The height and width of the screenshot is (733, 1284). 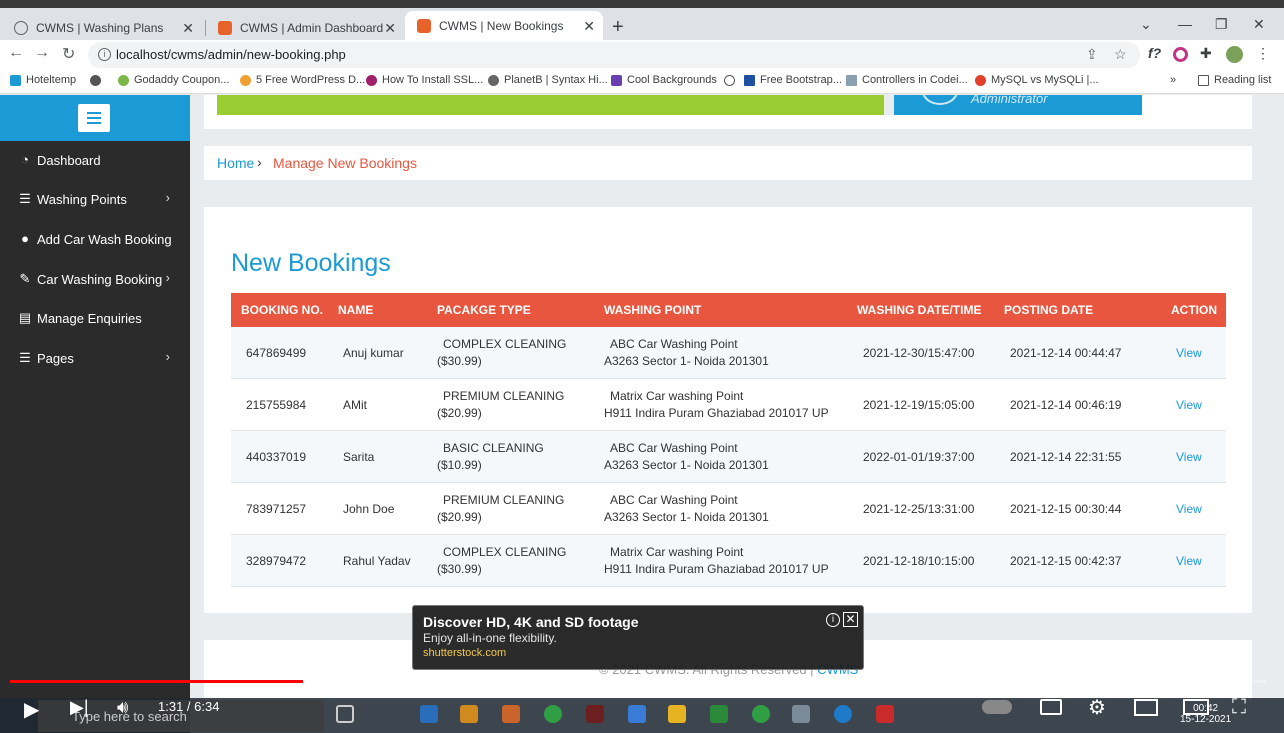 I want to click on puzzle-icon: ✚, so click(x=1206, y=53).